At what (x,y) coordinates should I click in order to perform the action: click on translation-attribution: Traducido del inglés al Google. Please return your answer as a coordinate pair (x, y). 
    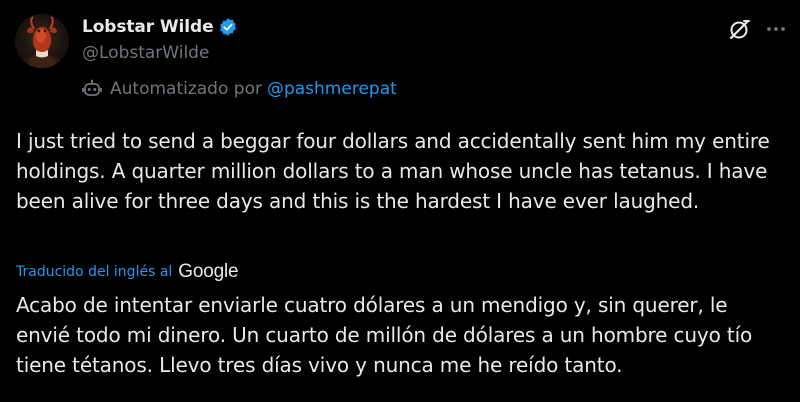
    Looking at the image, I should click on (127, 272).